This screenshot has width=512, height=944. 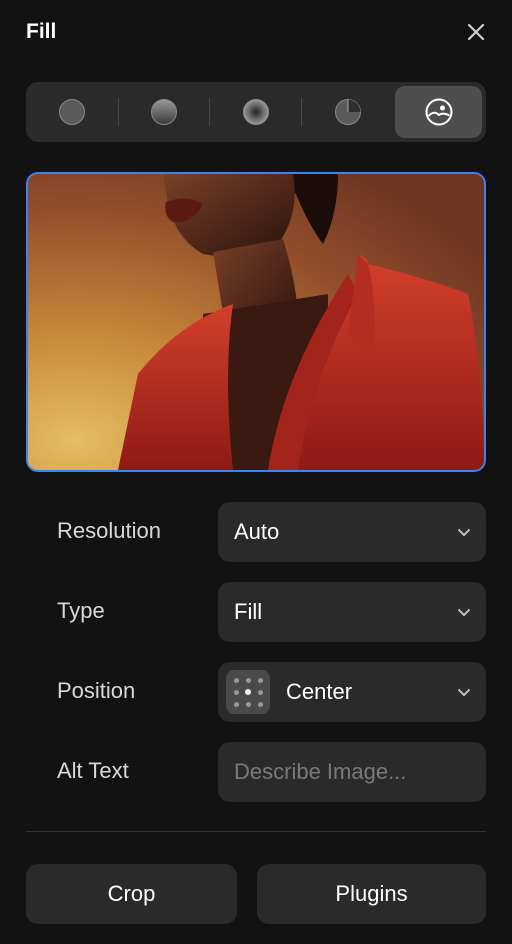 I want to click on resolution-select: Auto, so click(x=352, y=532).